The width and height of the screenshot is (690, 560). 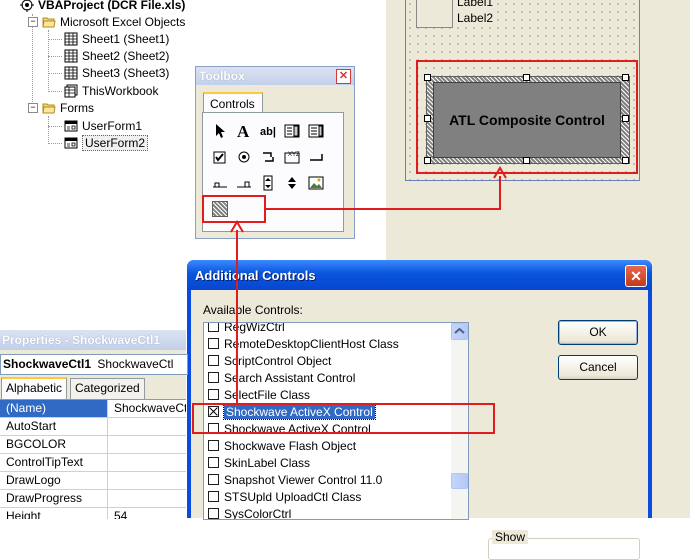 What do you see at coordinates (233, 103) in the screenshot?
I see `tab-controls: Controls` at bounding box center [233, 103].